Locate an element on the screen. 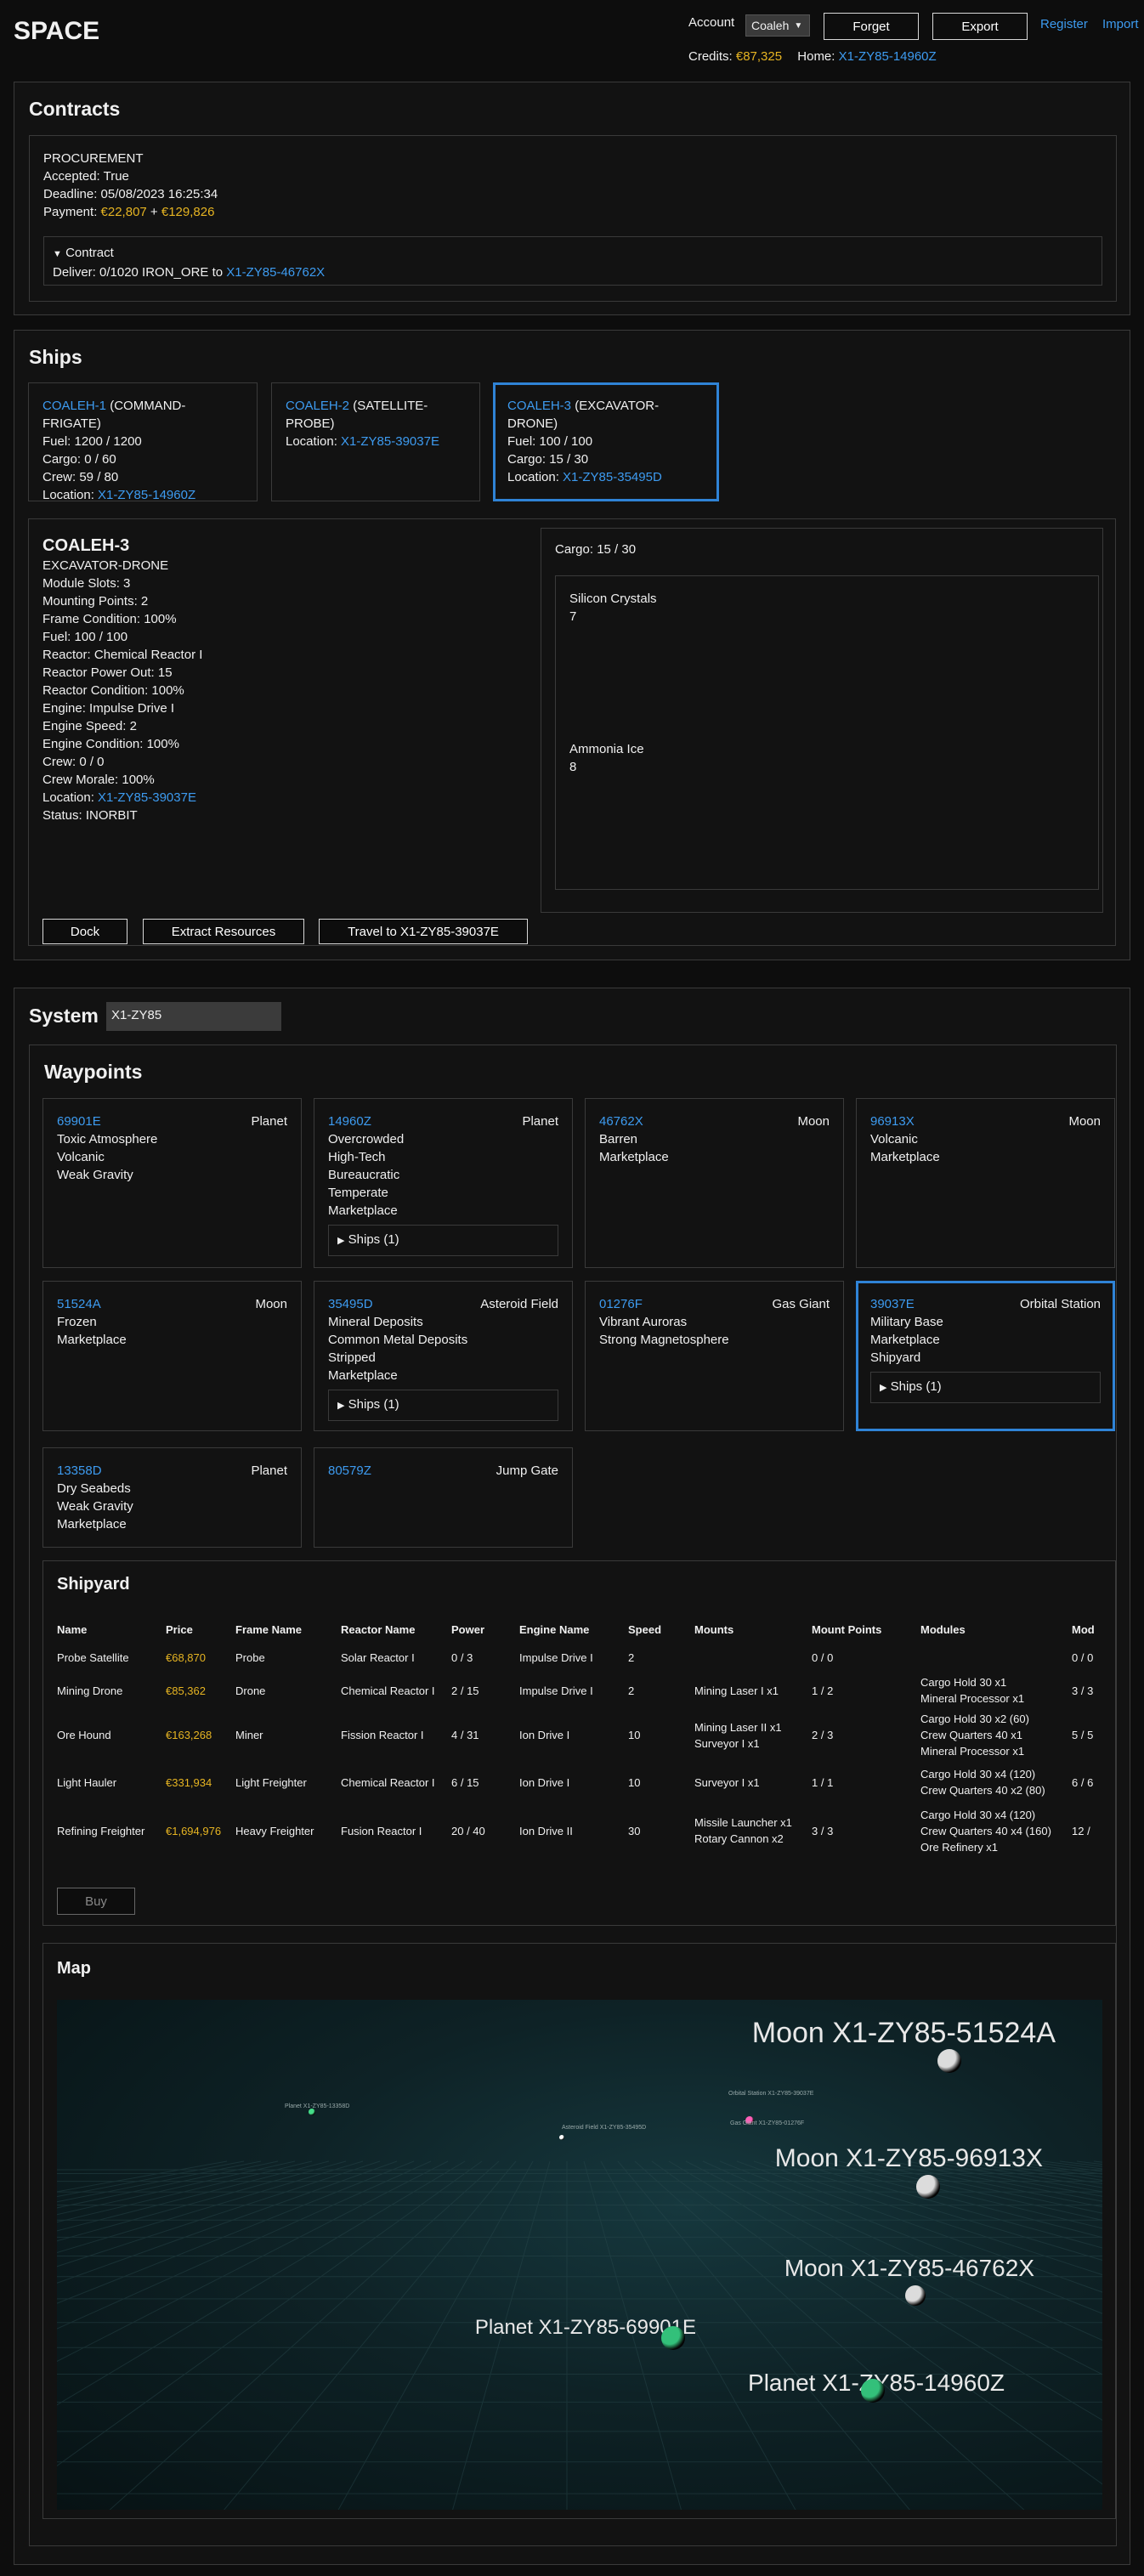 The width and height of the screenshot is (1144, 2576). cell-reactor: Fusion Reactor I is located at coordinates (382, 1830).